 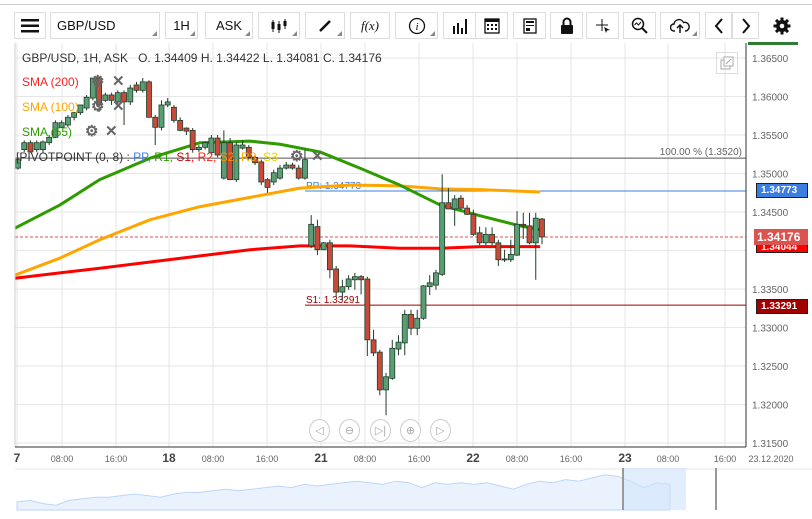 I want to click on pivot-item: S2,, so click(x=227, y=157).